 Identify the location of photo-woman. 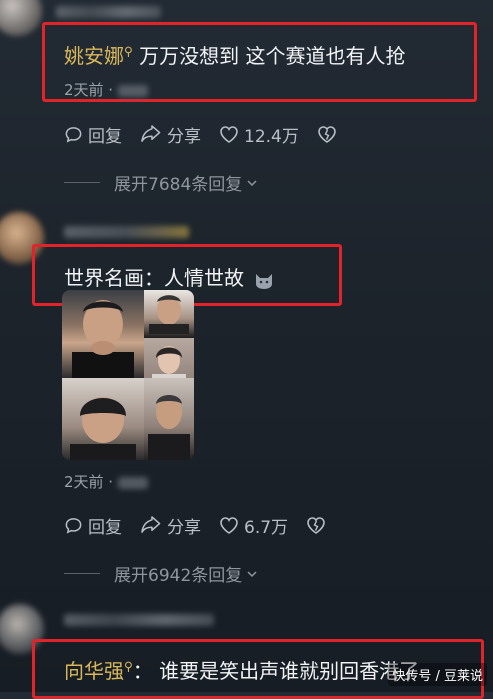
(169, 358).